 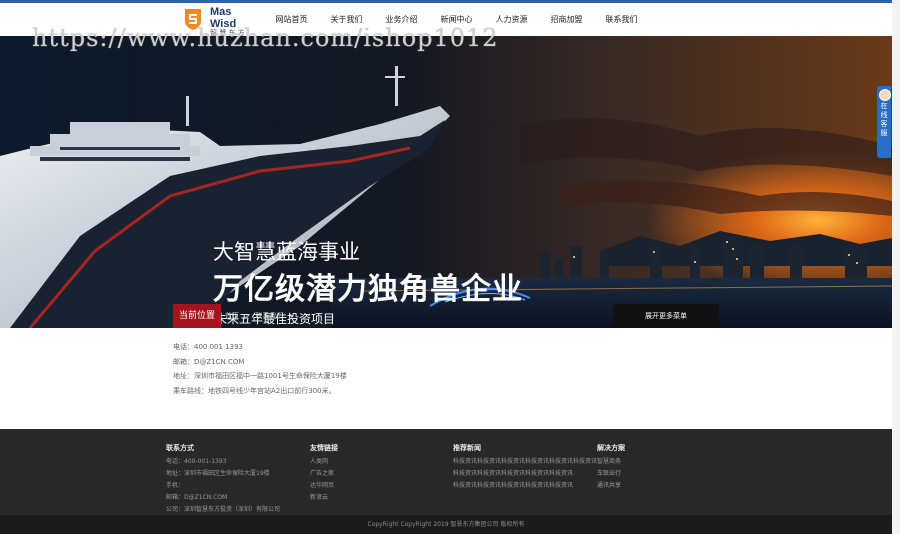 What do you see at coordinates (218, 473) in the screenshot?
I see `footer-item: 地址：深圳市福田区生命保险大厦19楼` at bounding box center [218, 473].